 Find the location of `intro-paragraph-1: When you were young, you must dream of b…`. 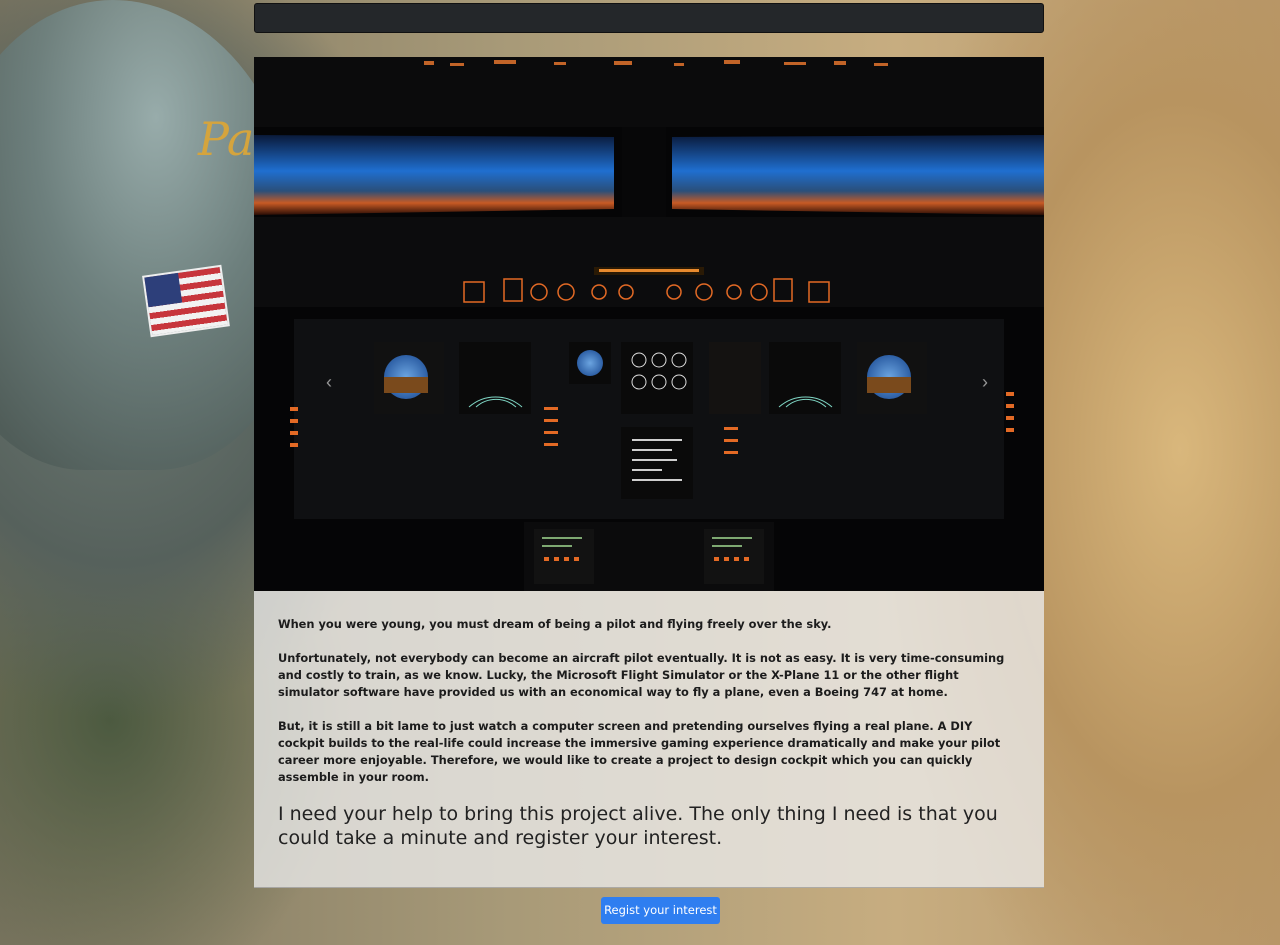

intro-paragraph-1: When you were young, you must dream of b… is located at coordinates (555, 624).